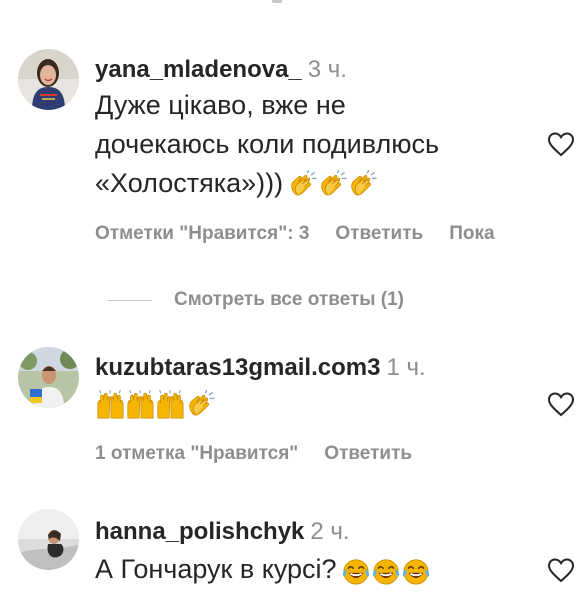 The height and width of the screenshot is (600, 584). Describe the element at coordinates (329, 531) in the screenshot. I see `timestamp: 2 ч.` at that location.